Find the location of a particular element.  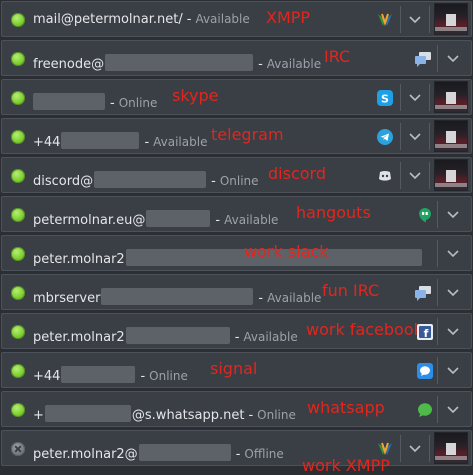

account-row-hangouts: petermolnar.eu@ - Available hangouts is located at coordinates (236, 214).